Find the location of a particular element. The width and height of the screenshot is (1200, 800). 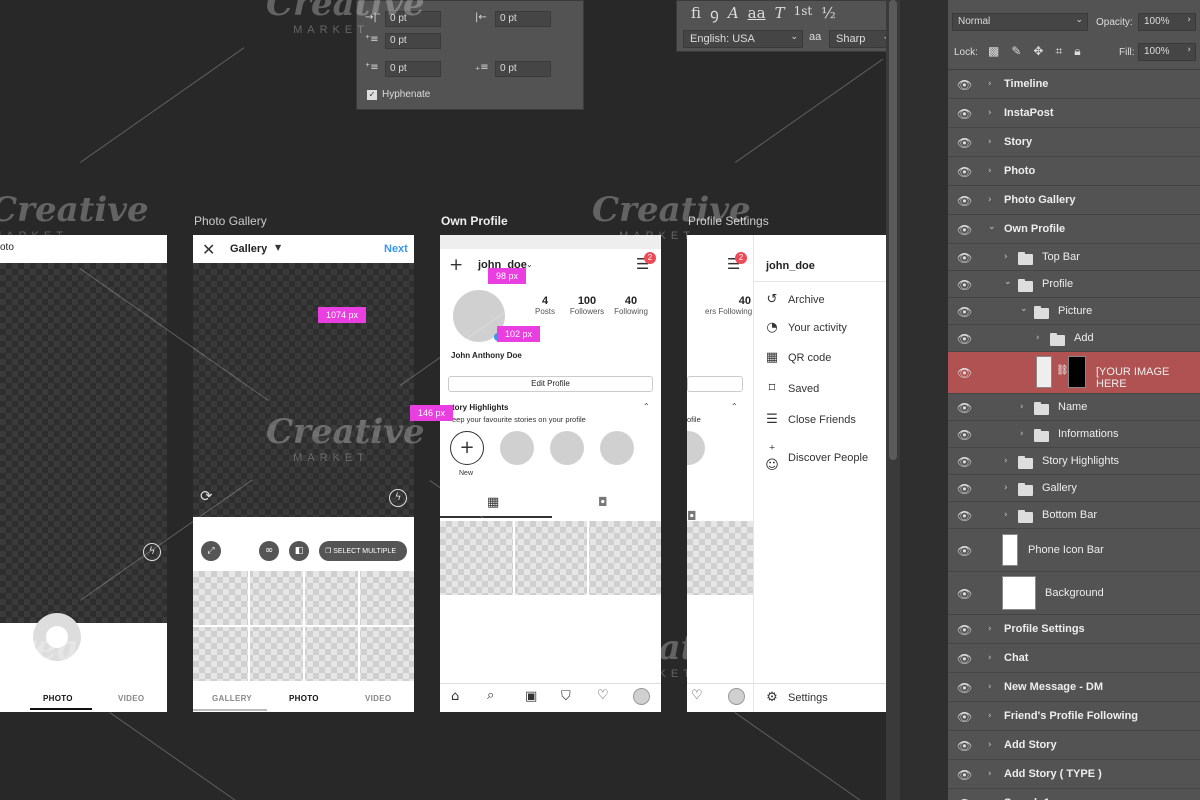

chevron-down-icon: ⌄ is located at coordinates (529, 264).